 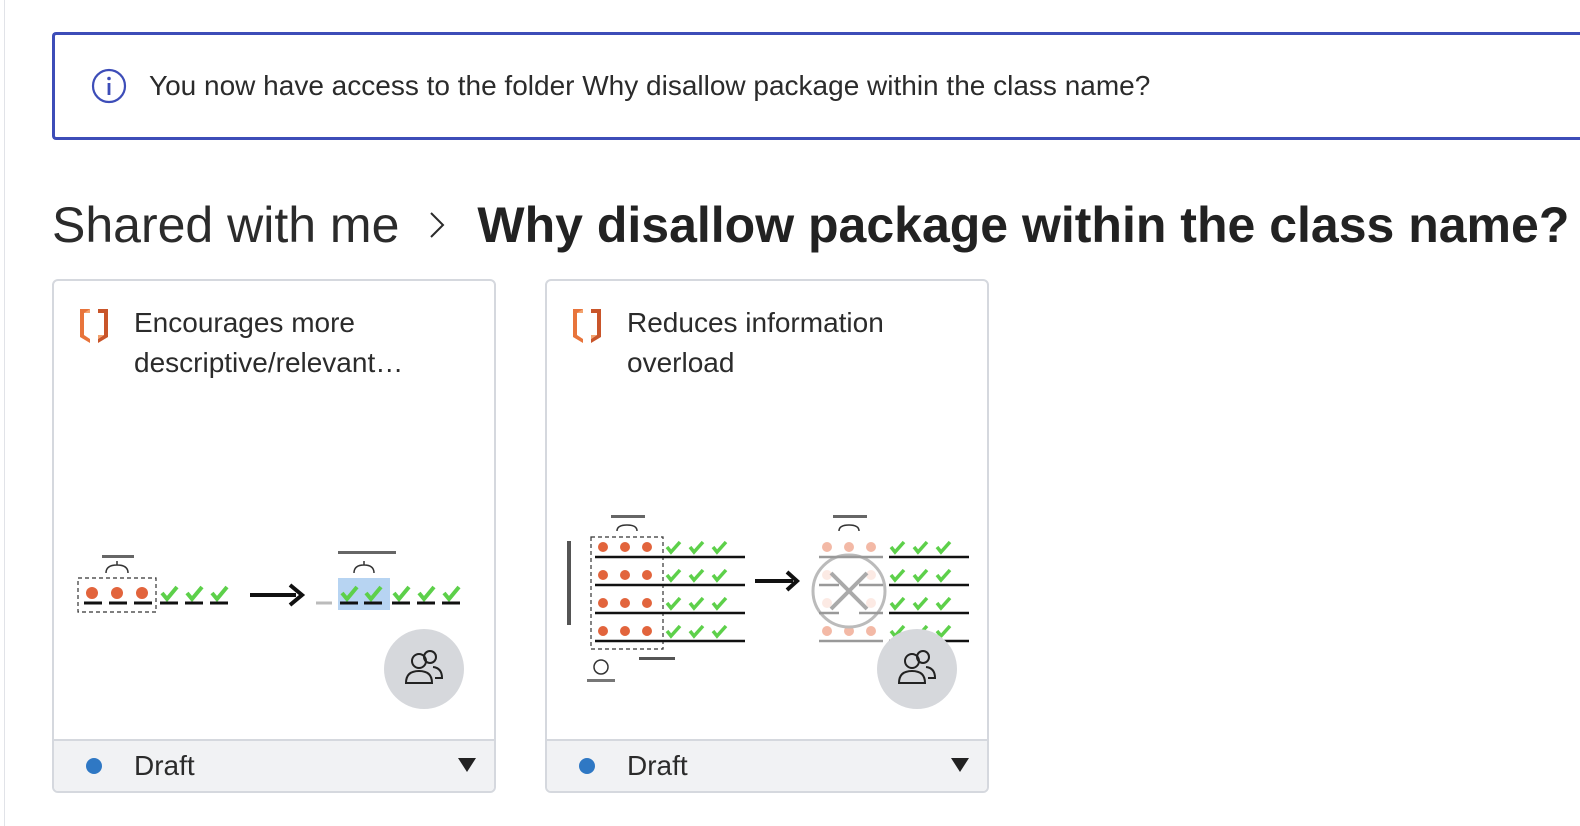 I want to click on card-title: Reduces information overload, so click(x=755, y=342).